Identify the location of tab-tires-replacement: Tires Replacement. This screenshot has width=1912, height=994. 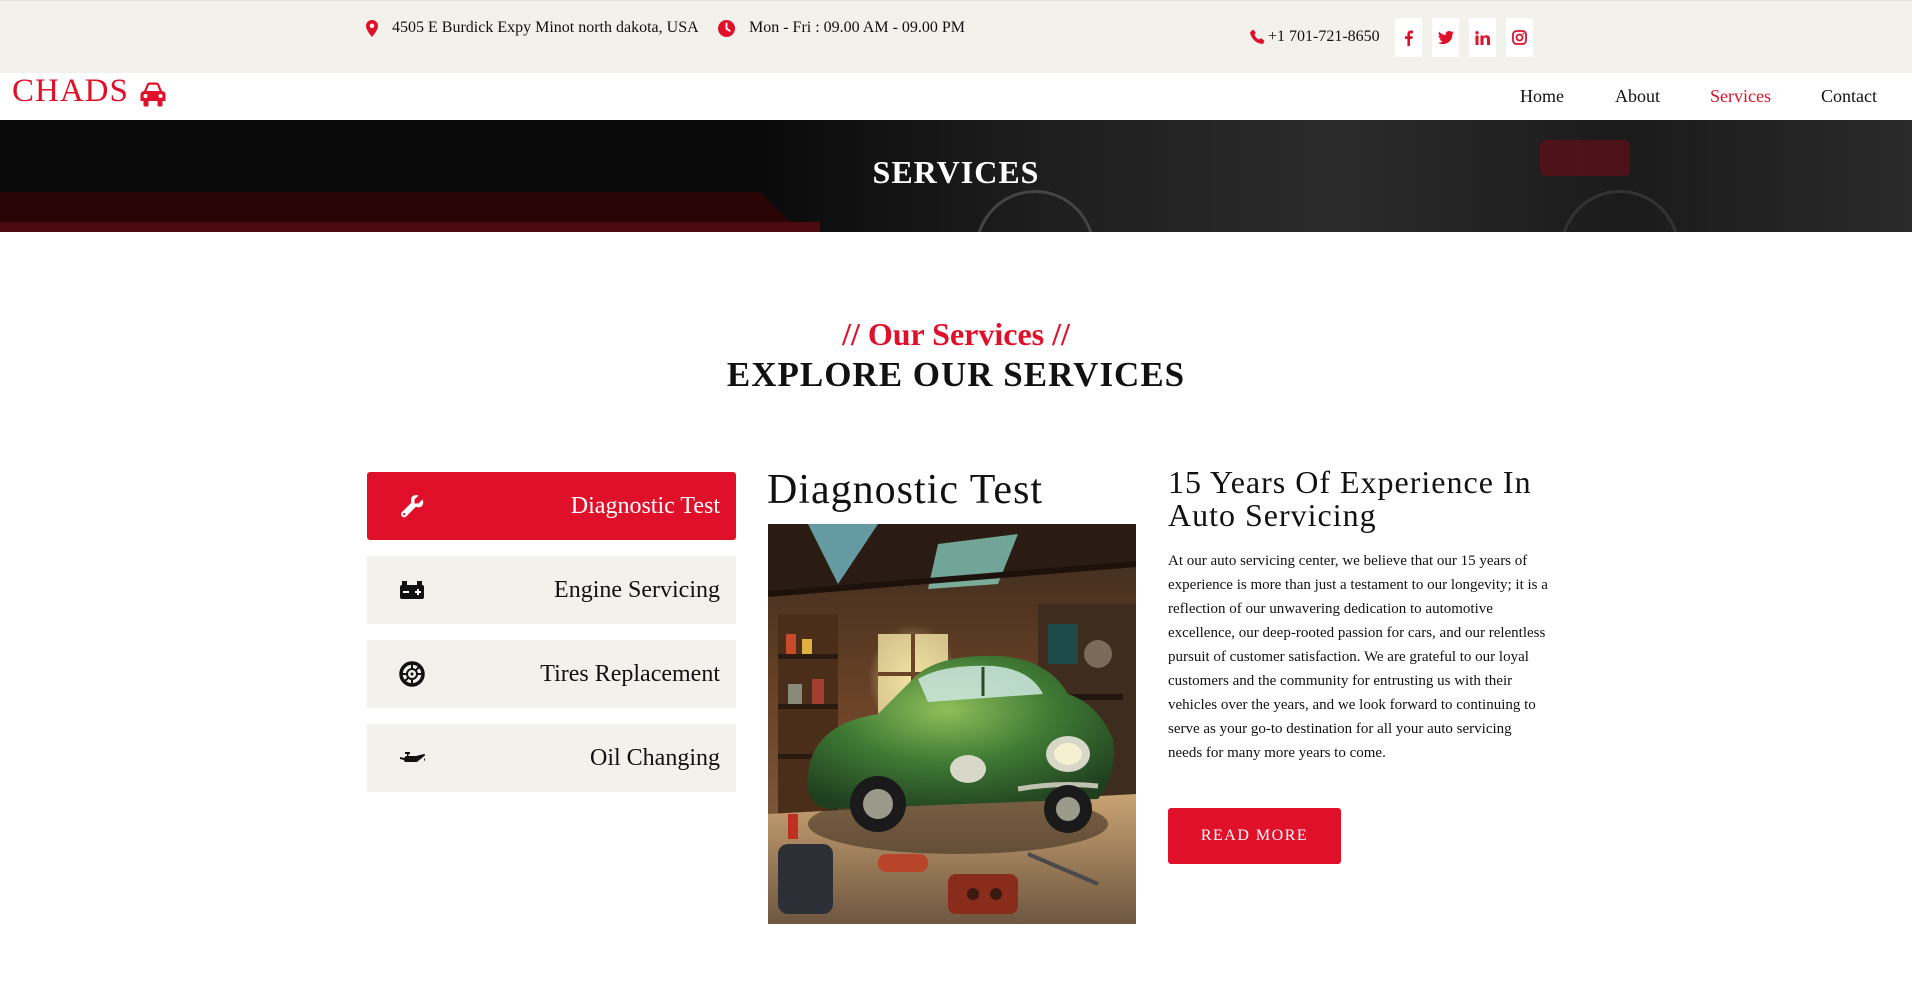
(551, 674).